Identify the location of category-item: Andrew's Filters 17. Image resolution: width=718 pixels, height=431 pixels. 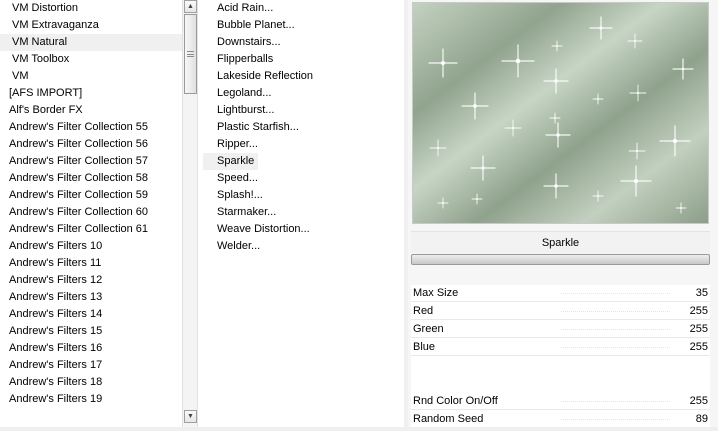
(91, 365).